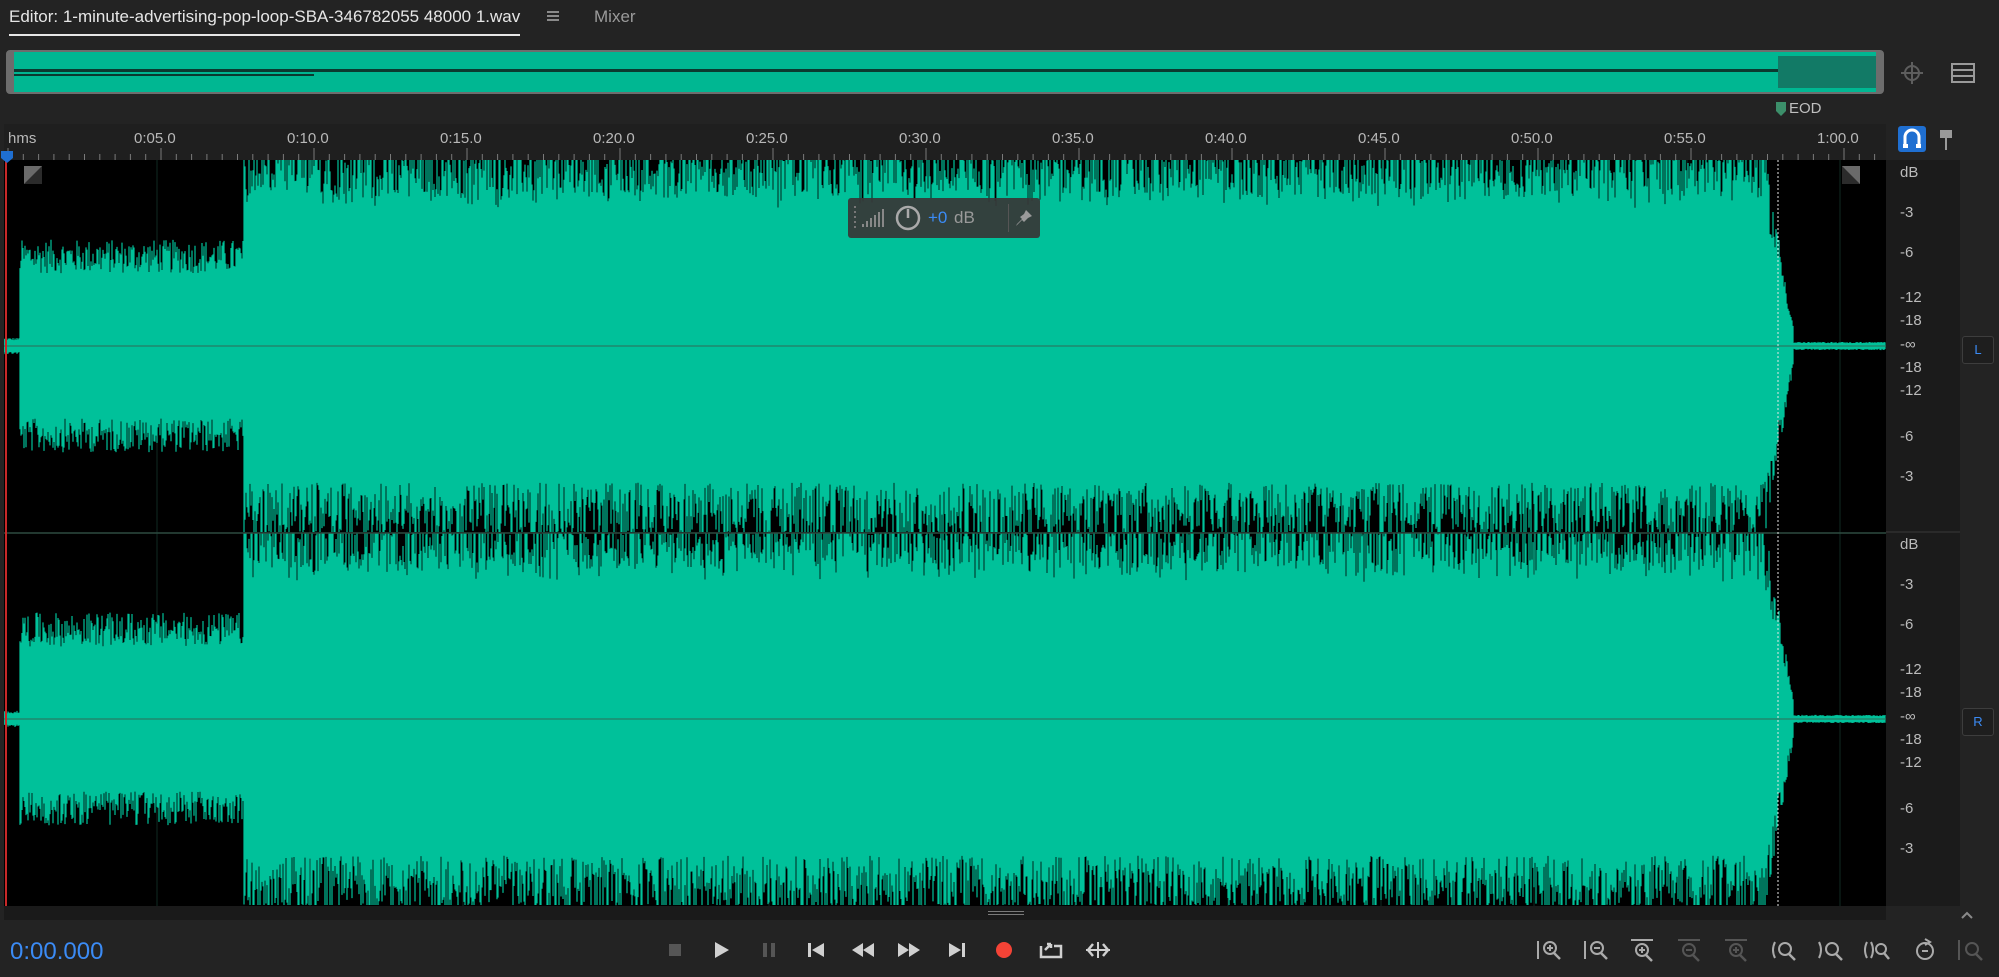 The height and width of the screenshot is (977, 1999). Describe the element at coordinates (1971, 950) in the screenshot. I see `zoom-fit-icon` at that location.